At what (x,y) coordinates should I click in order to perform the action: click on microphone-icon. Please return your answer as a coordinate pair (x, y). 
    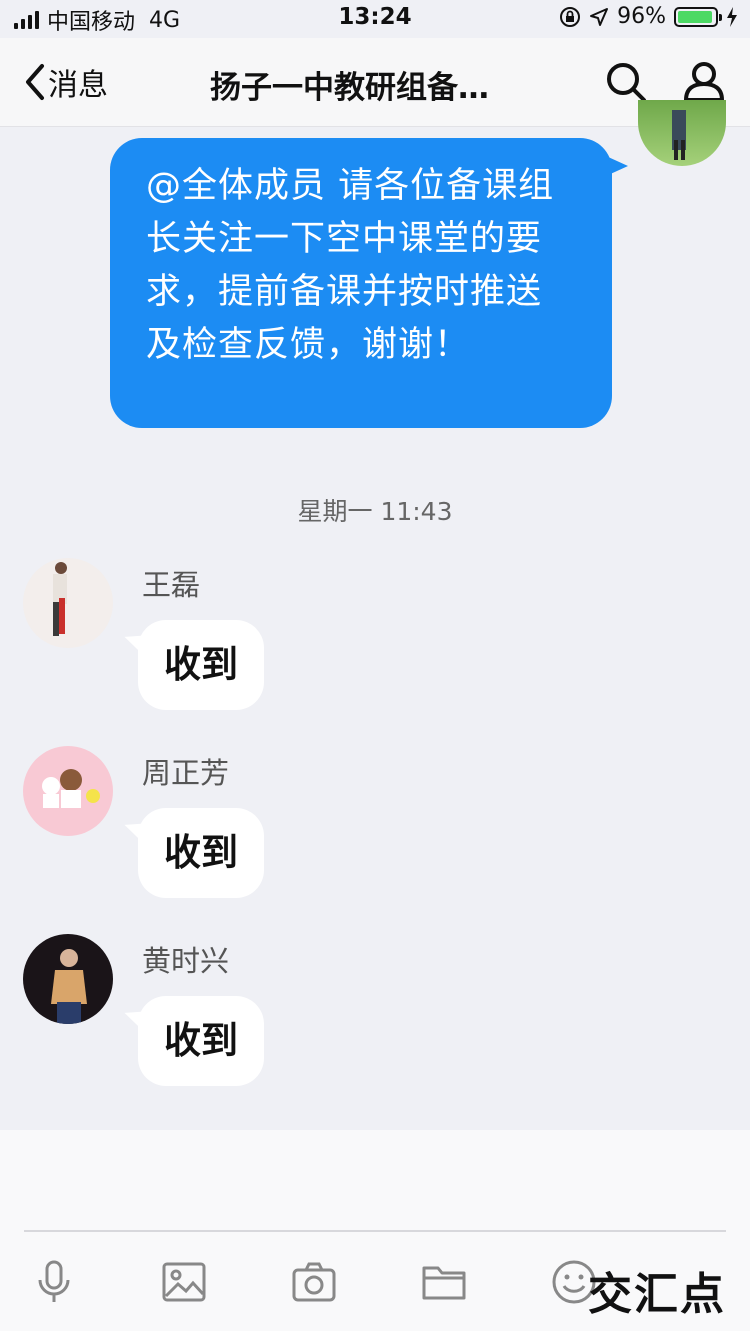
    Looking at the image, I should click on (54, 1282).